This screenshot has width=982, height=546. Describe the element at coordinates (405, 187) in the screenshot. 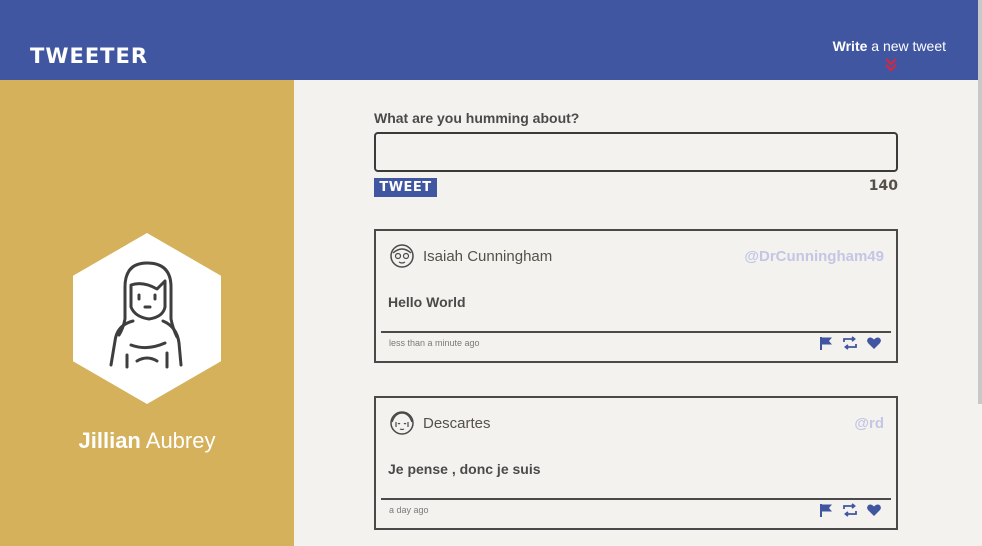

I see `tweet-button: TWEET` at that location.